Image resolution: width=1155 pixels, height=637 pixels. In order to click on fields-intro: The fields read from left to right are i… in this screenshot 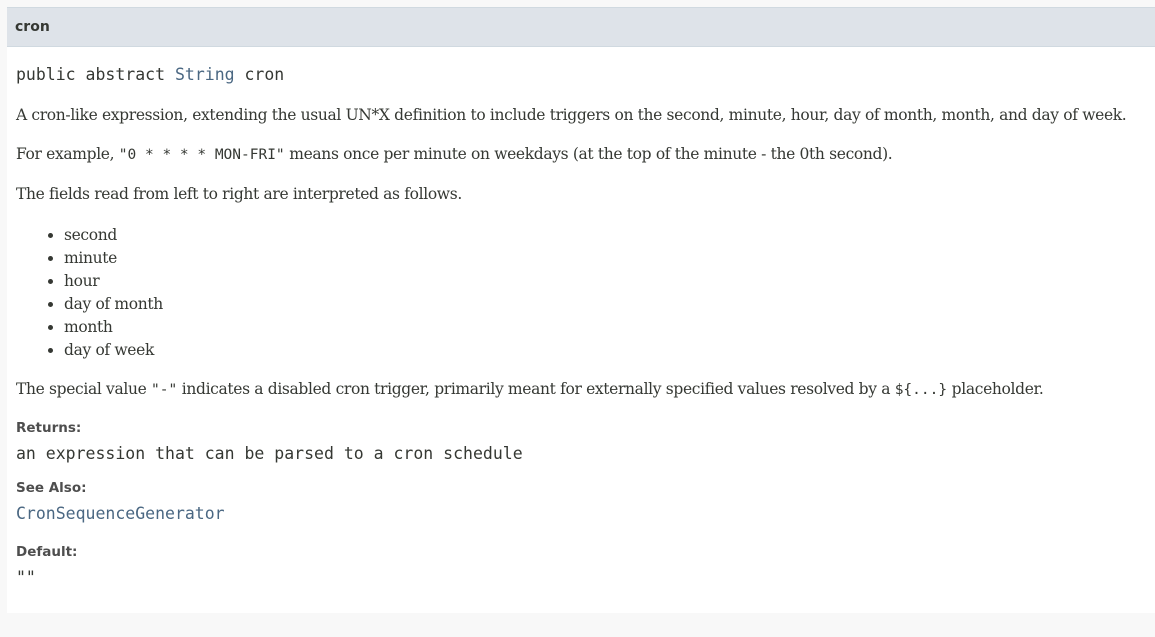, I will do `click(239, 194)`.